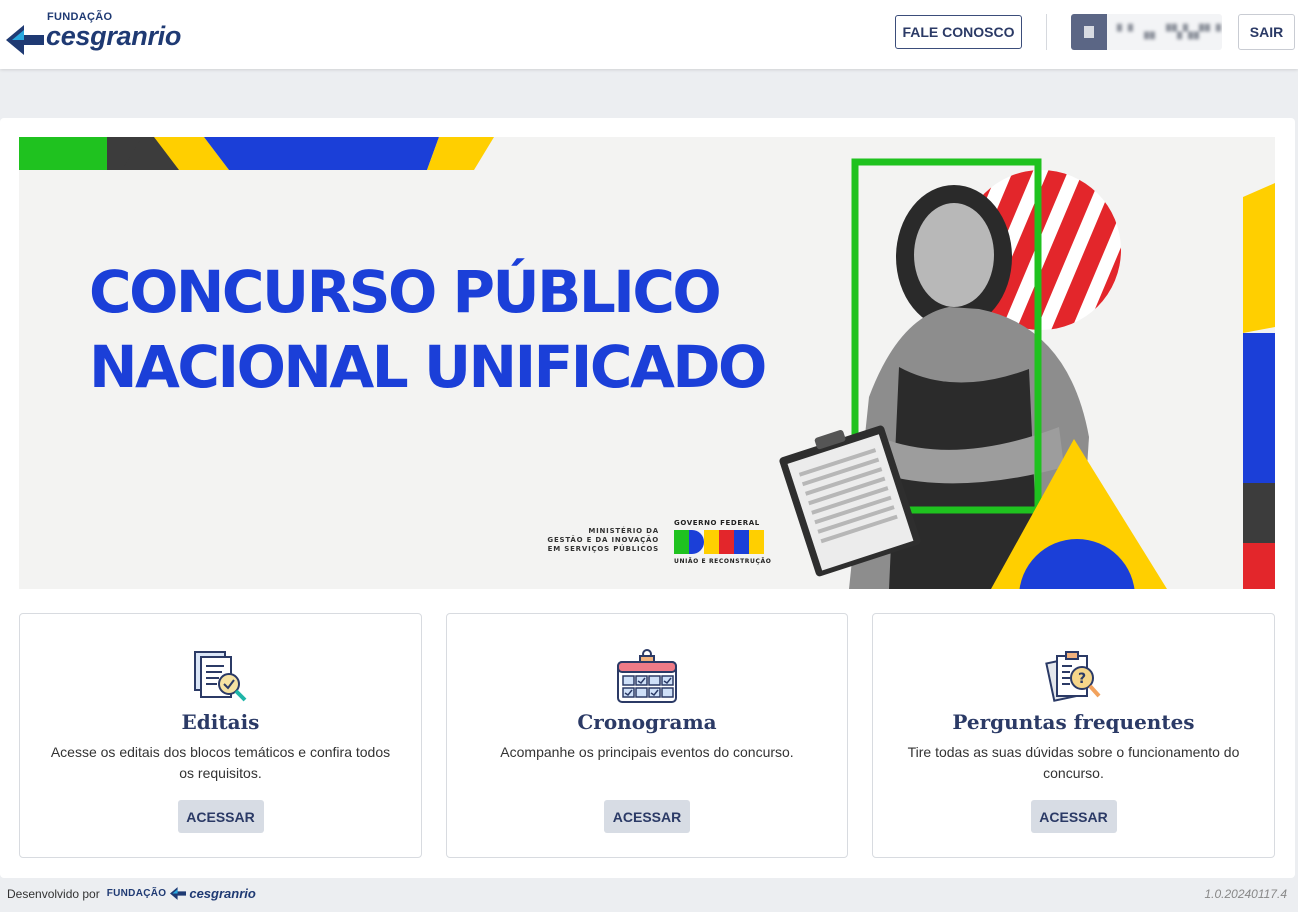  Describe the element at coordinates (428, 330) in the screenshot. I see `banner-title: CONCURSO PÚBLICO NACIONAL UNIFICADO` at that location.